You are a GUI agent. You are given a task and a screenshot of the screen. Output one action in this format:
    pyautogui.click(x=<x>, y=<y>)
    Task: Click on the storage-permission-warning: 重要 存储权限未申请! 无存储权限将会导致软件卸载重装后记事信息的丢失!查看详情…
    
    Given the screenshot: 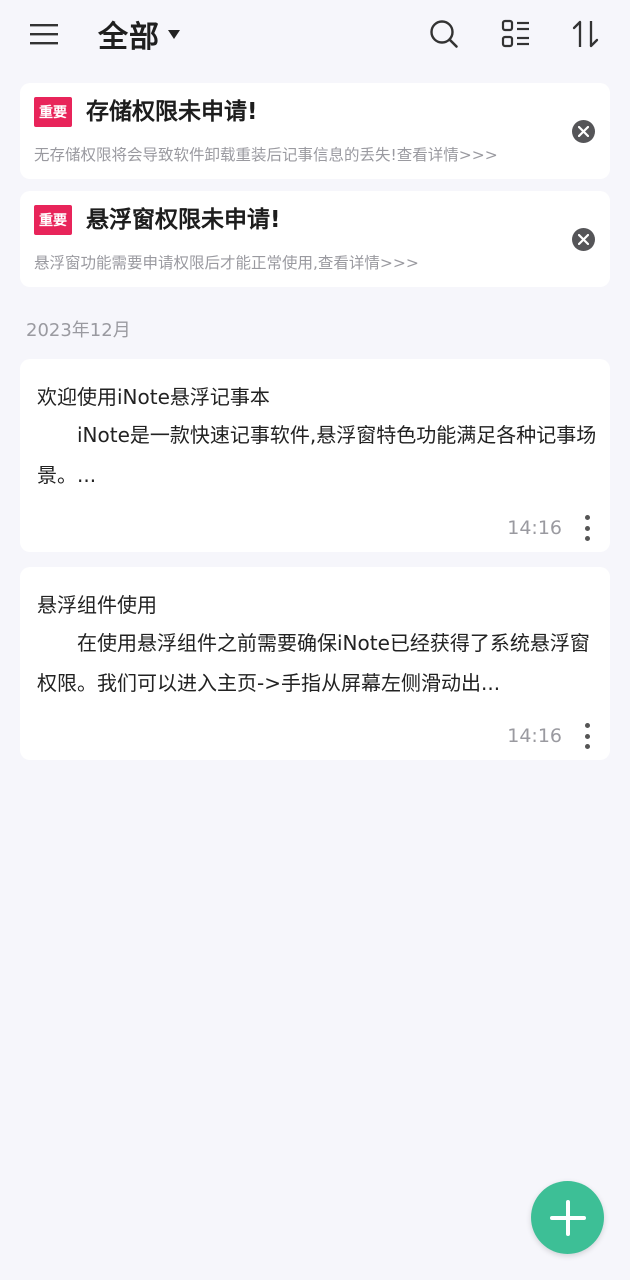 What is the action you would take?
    pyautogui.click(x=315, y=131)
    